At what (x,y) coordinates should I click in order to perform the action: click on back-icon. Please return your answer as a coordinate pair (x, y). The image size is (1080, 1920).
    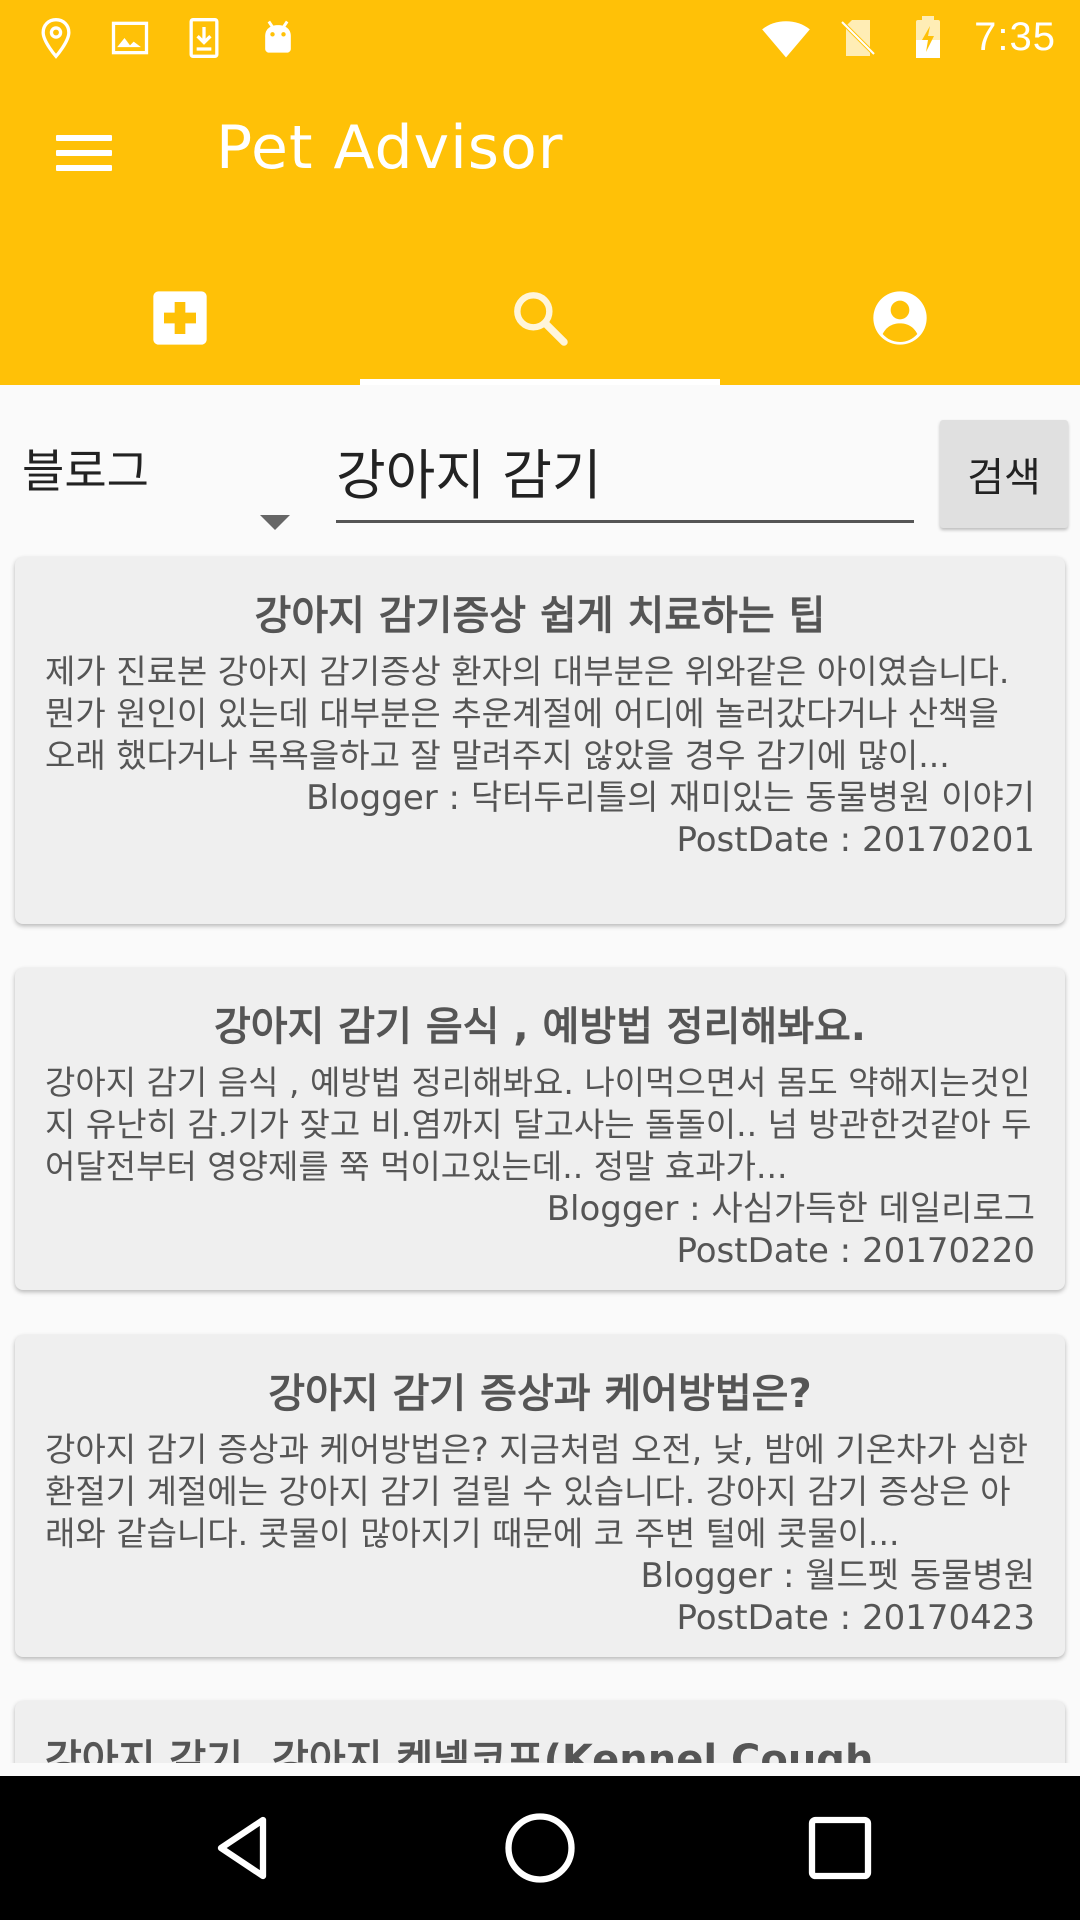
    Looking at the image, I should click on (242, 1848).